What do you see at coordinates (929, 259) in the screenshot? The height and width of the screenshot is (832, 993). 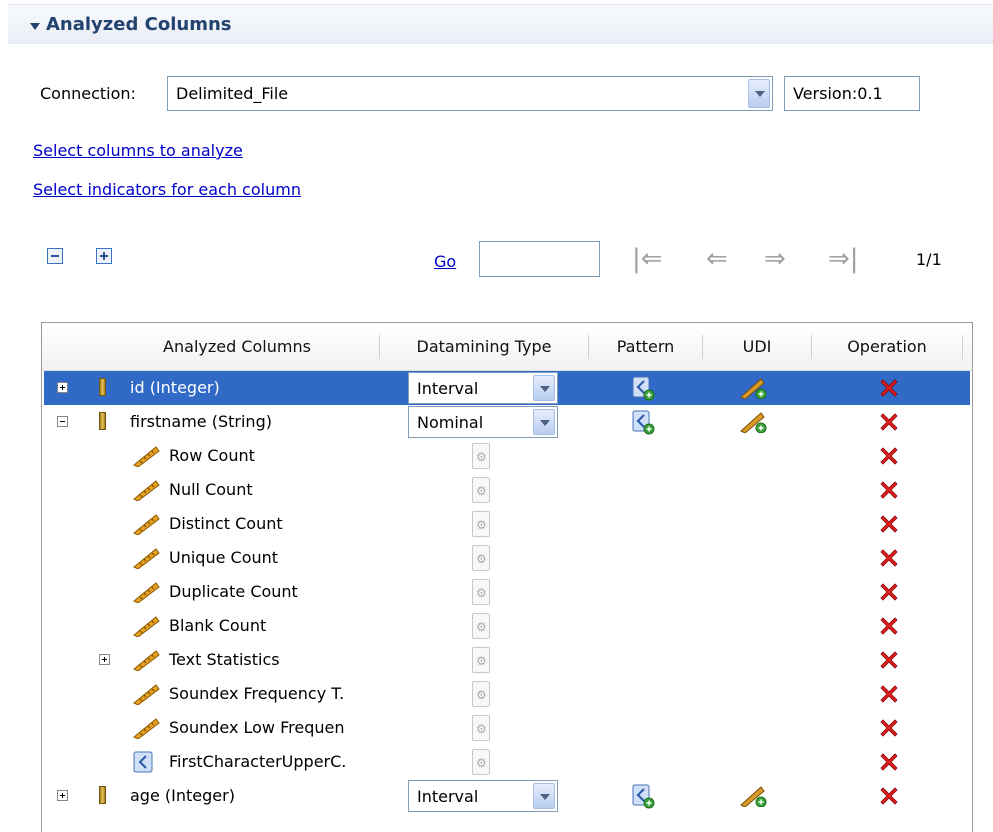 I see `page-indicator: 1/1` at bounding box center [929, 259].